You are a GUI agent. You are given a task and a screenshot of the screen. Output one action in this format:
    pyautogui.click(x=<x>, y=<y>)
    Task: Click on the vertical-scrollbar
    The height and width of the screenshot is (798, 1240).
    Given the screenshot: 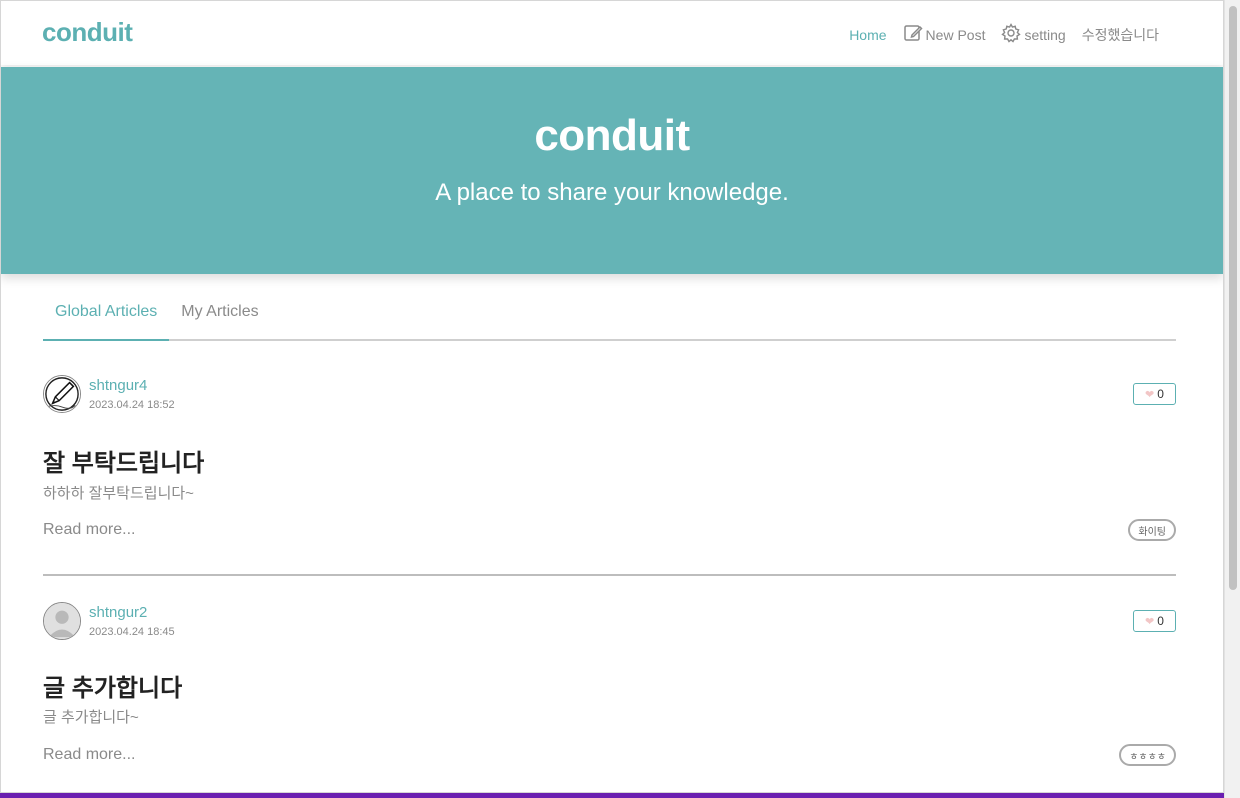 What is the action you would take?
    pyautogui.click(x=1232, y=399)
    